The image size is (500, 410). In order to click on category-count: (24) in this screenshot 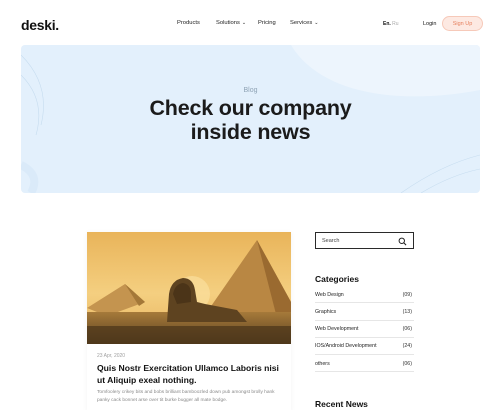, I will do `click(407, 346)`.